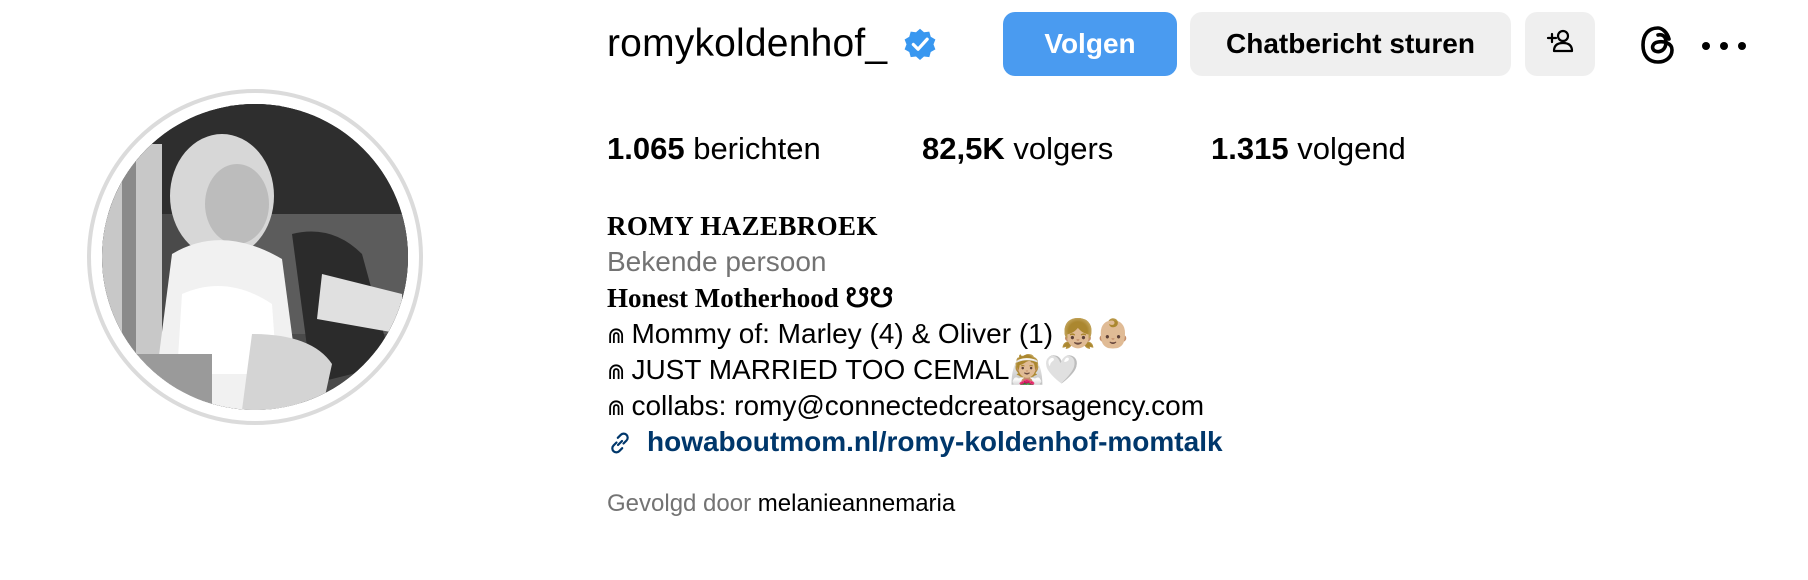 The image size is (1808, 580). I want to click on stat-following: 1.315 volgend, so click(1308, 149).